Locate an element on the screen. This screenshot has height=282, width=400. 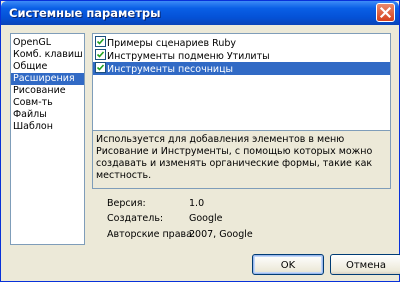
title-bar: Системные параметры is located at coordinates (200, 13).